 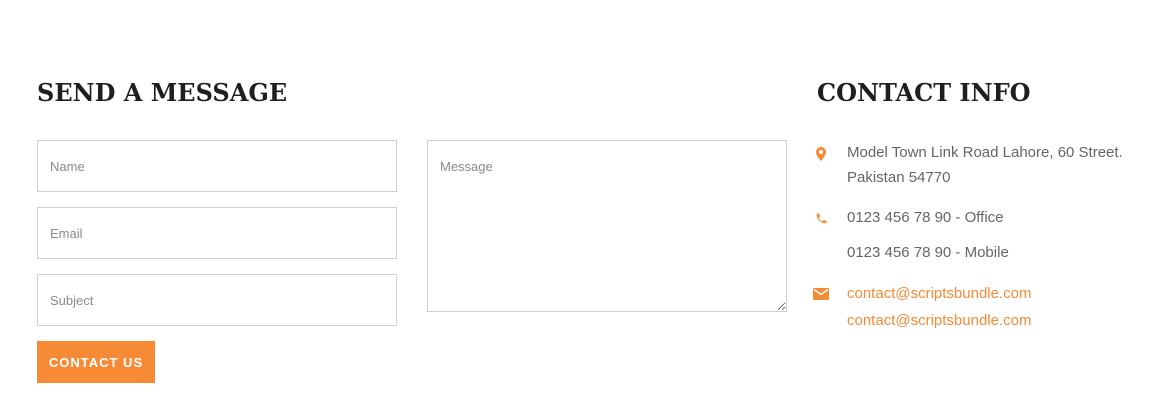 What do you see at coordinates (928, 252) in the screenshot?
I see `phone-mobile: 0123 456 78 90 - Mobile` at bounding box center [928, 252].